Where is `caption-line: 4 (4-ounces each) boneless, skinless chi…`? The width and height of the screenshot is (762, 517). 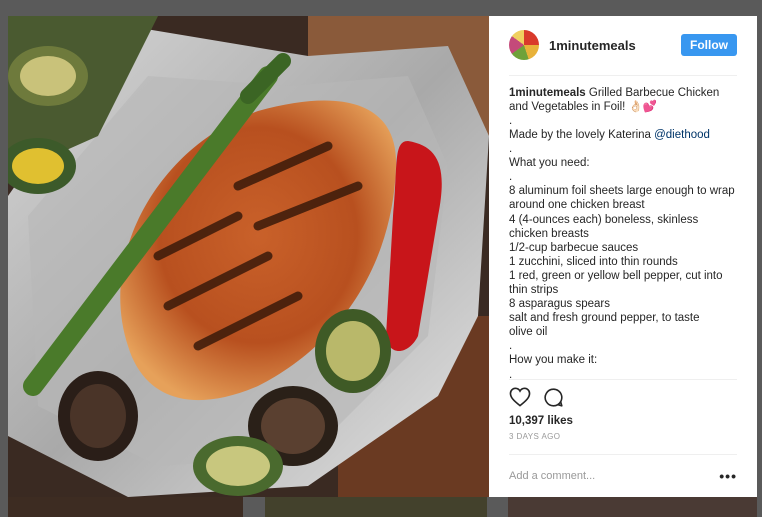
caption-line: 4 (4-ounces each) boneless, skinless chi… is located at coordinates (605, 226).